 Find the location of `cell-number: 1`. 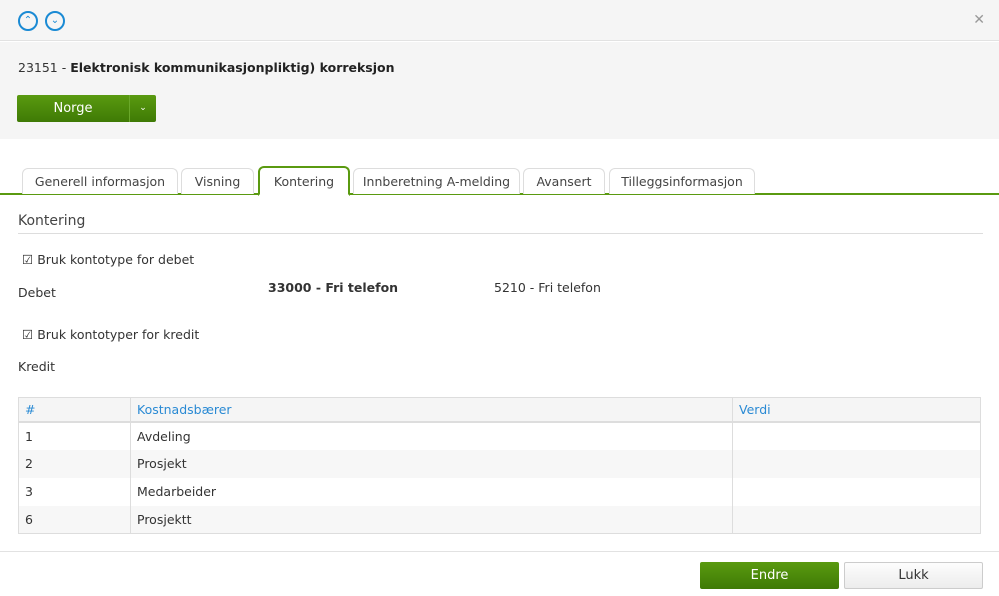

cell-number: 1 is located at coordinates (74, 435).